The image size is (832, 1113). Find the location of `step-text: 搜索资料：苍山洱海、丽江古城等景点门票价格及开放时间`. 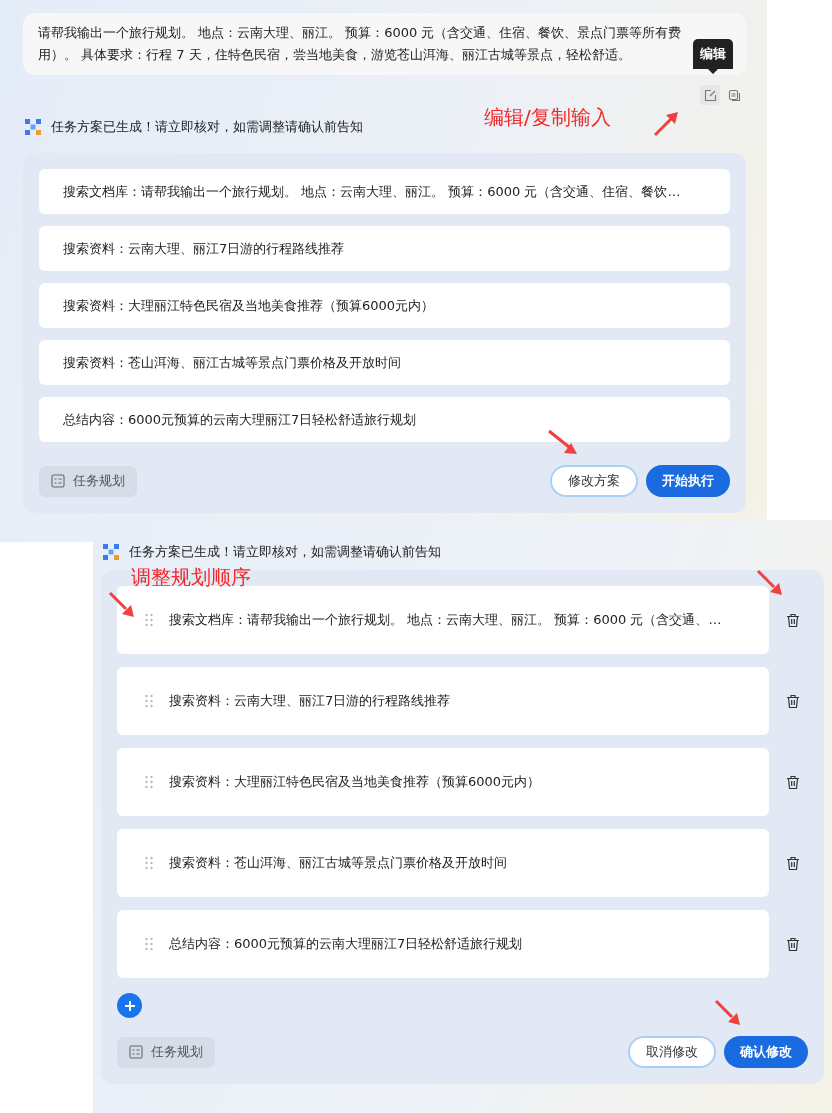

step-text: 搜索资料：苍山洱海、丽江古城等景点门票价格及开放时间 is located at coordinates (338, 863).